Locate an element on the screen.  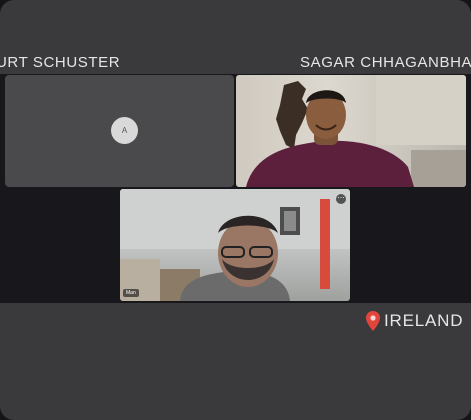
participant-name-left: URT SCHUSTER is located at coordinates (60, 62).